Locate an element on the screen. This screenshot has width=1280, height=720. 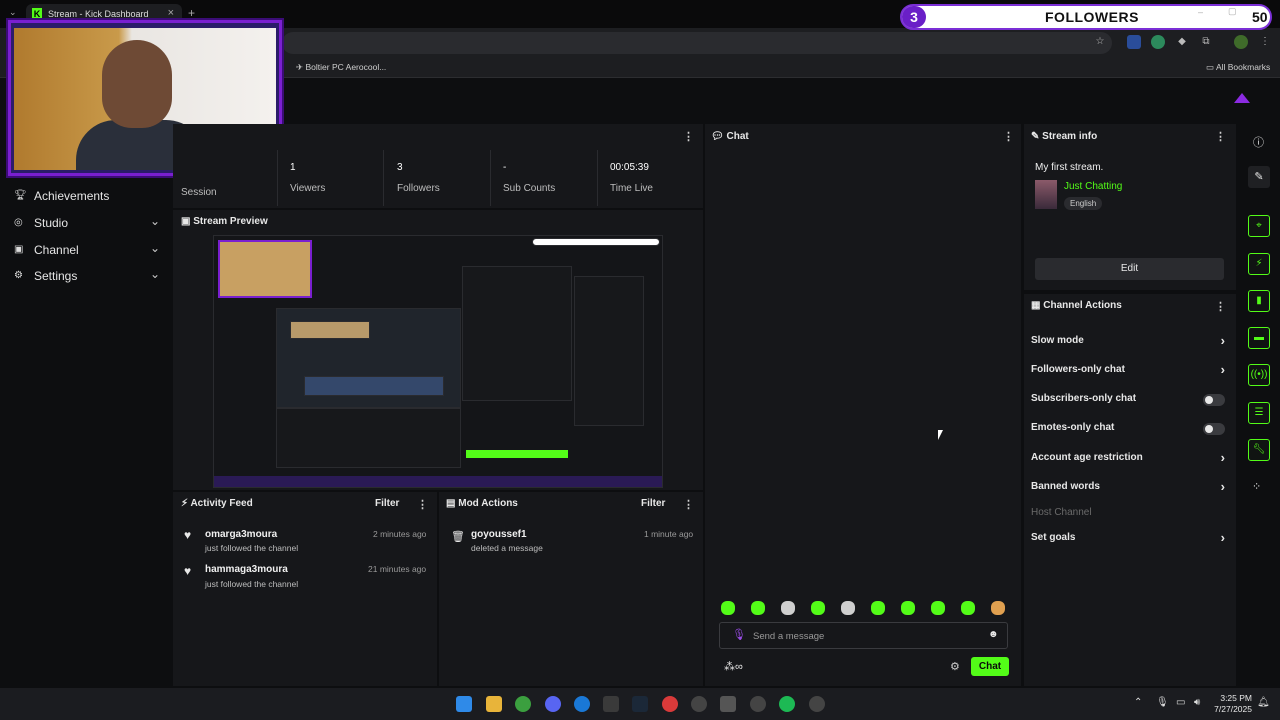
activity-filter-button: Filter is located at coordinates (387, 503).